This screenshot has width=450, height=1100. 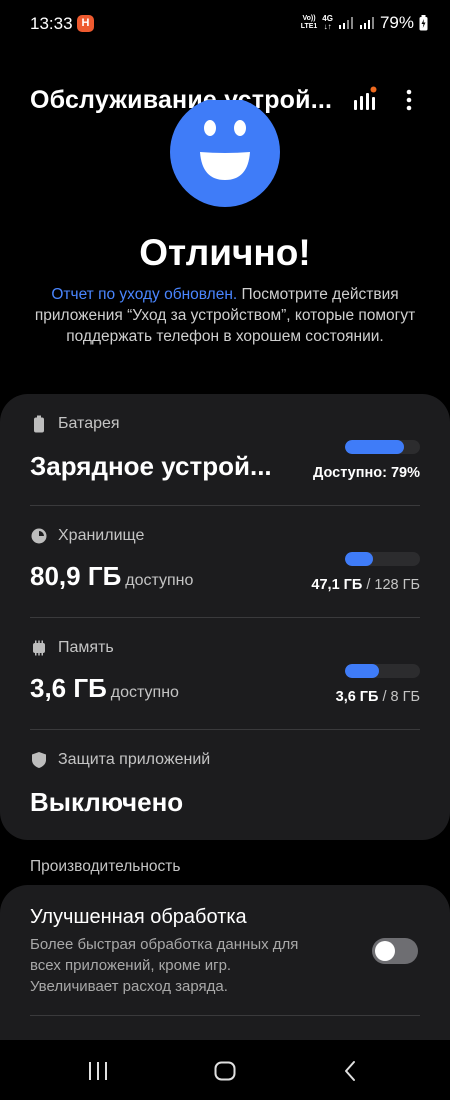 I want to click on storage-progress-bar, so click(x=382, y=559).